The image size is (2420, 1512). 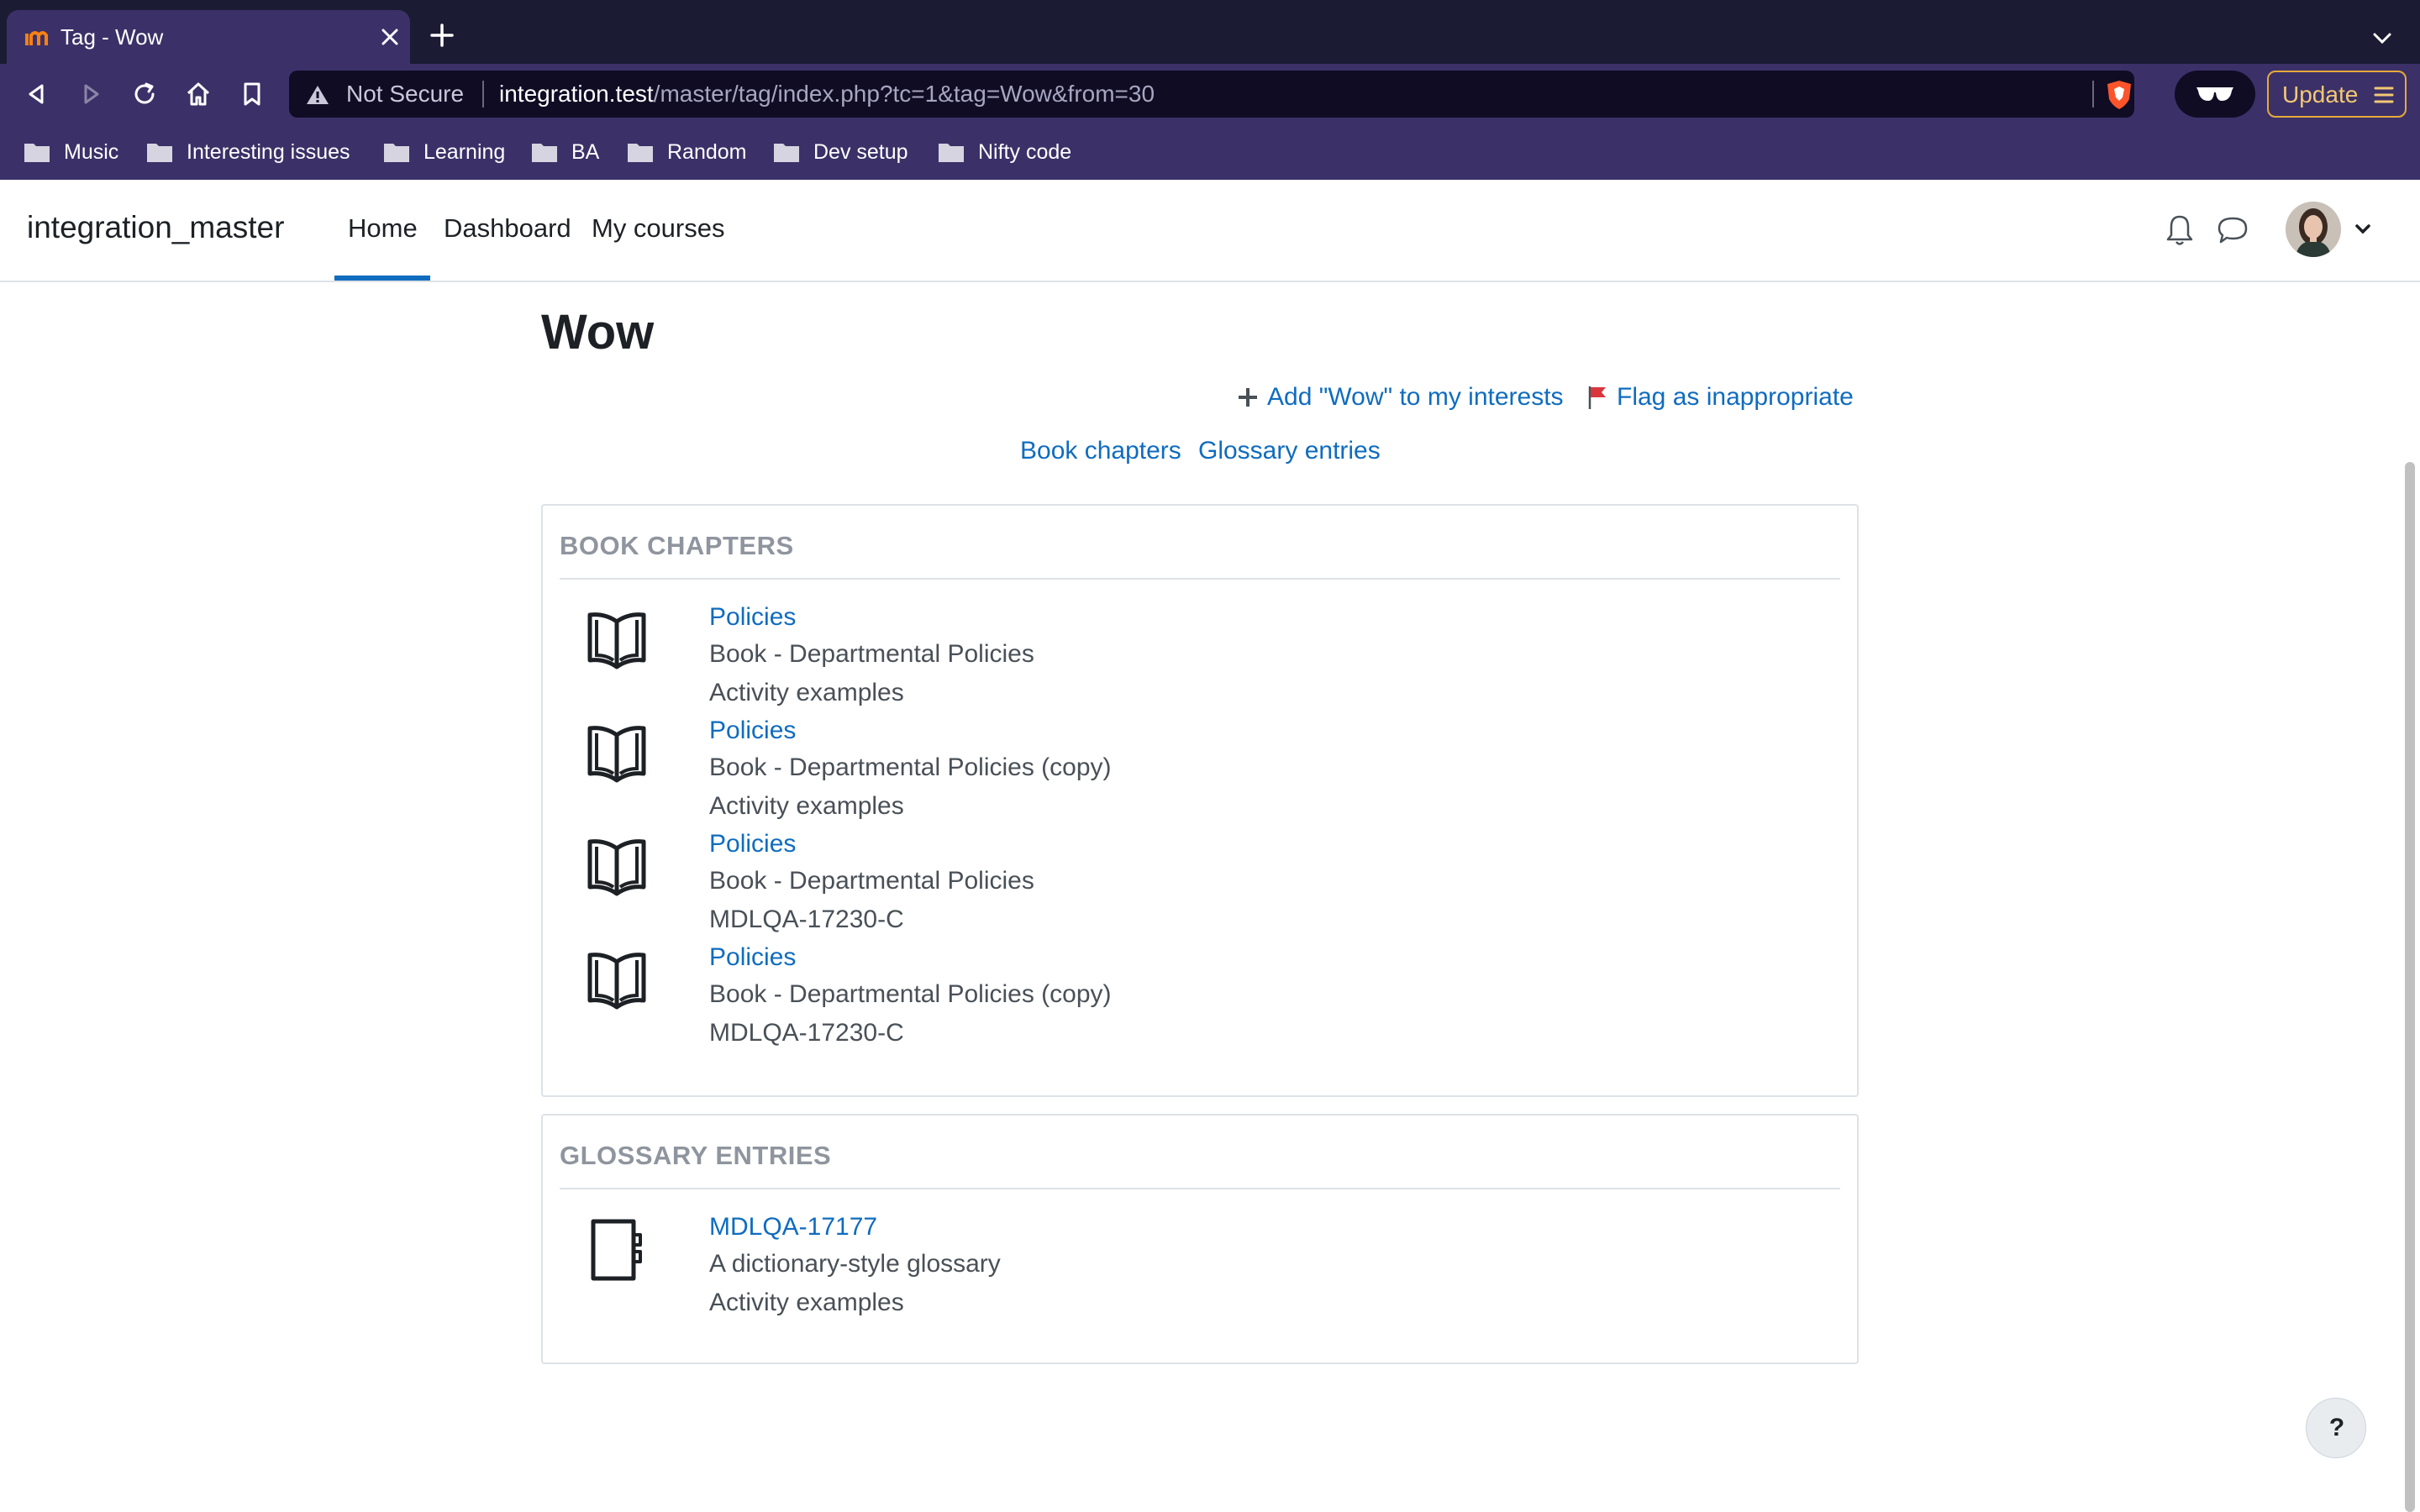 I want to click on flag-inappropriate-label: Flag as inappropriate, so click(x=1736, y=397).